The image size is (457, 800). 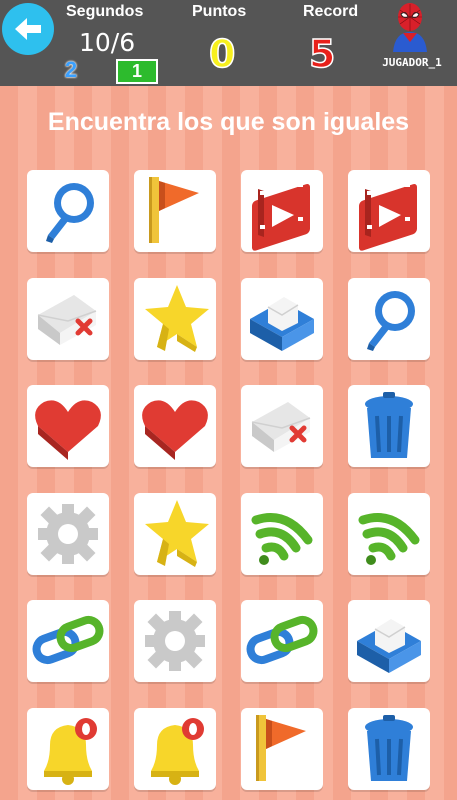 I want to click on record-label: Record, so click(x=331, y=11).